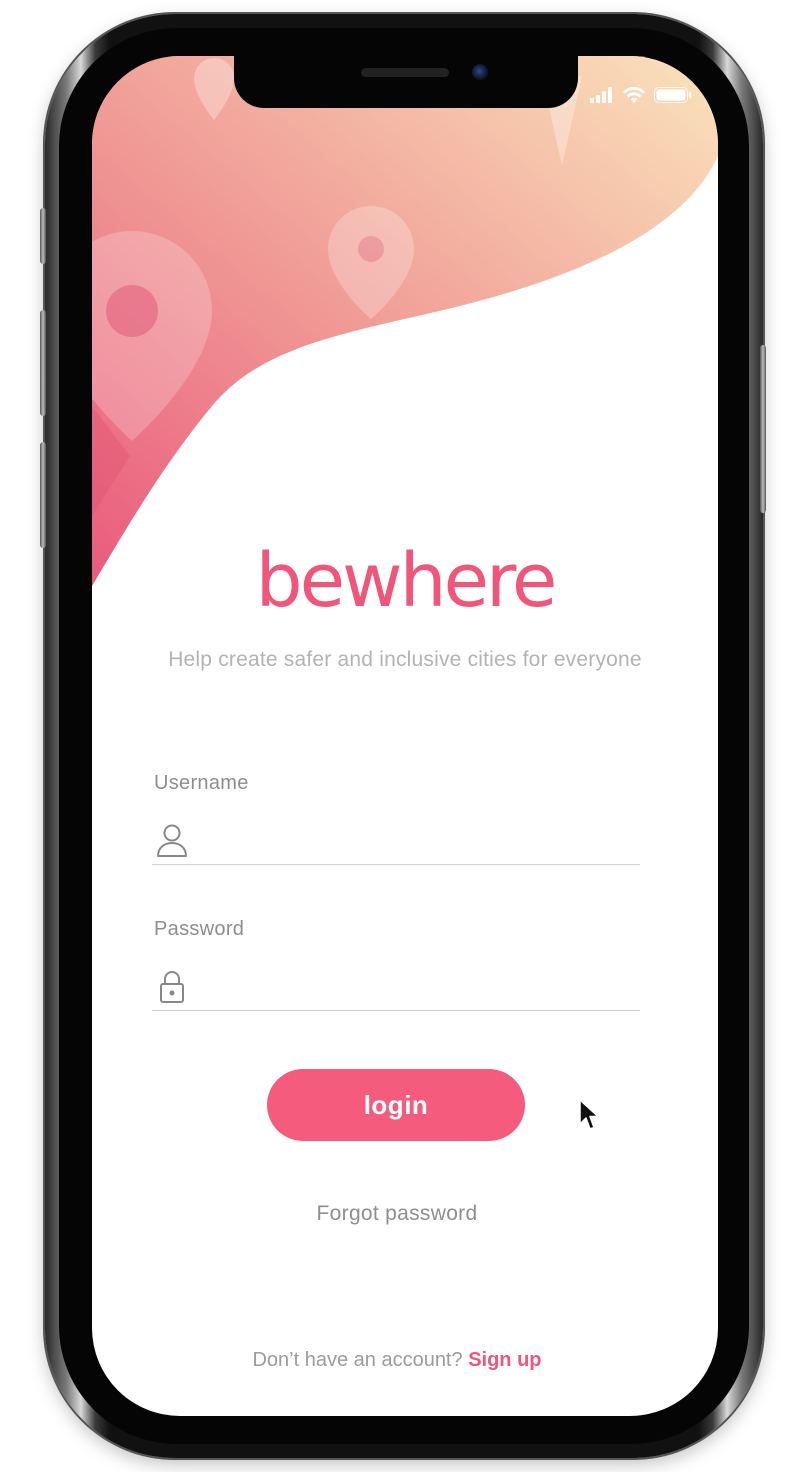  What do you see at coordinates (419, 987) in the screenshot?
I see `password-input` at bounding box center [419, 987].